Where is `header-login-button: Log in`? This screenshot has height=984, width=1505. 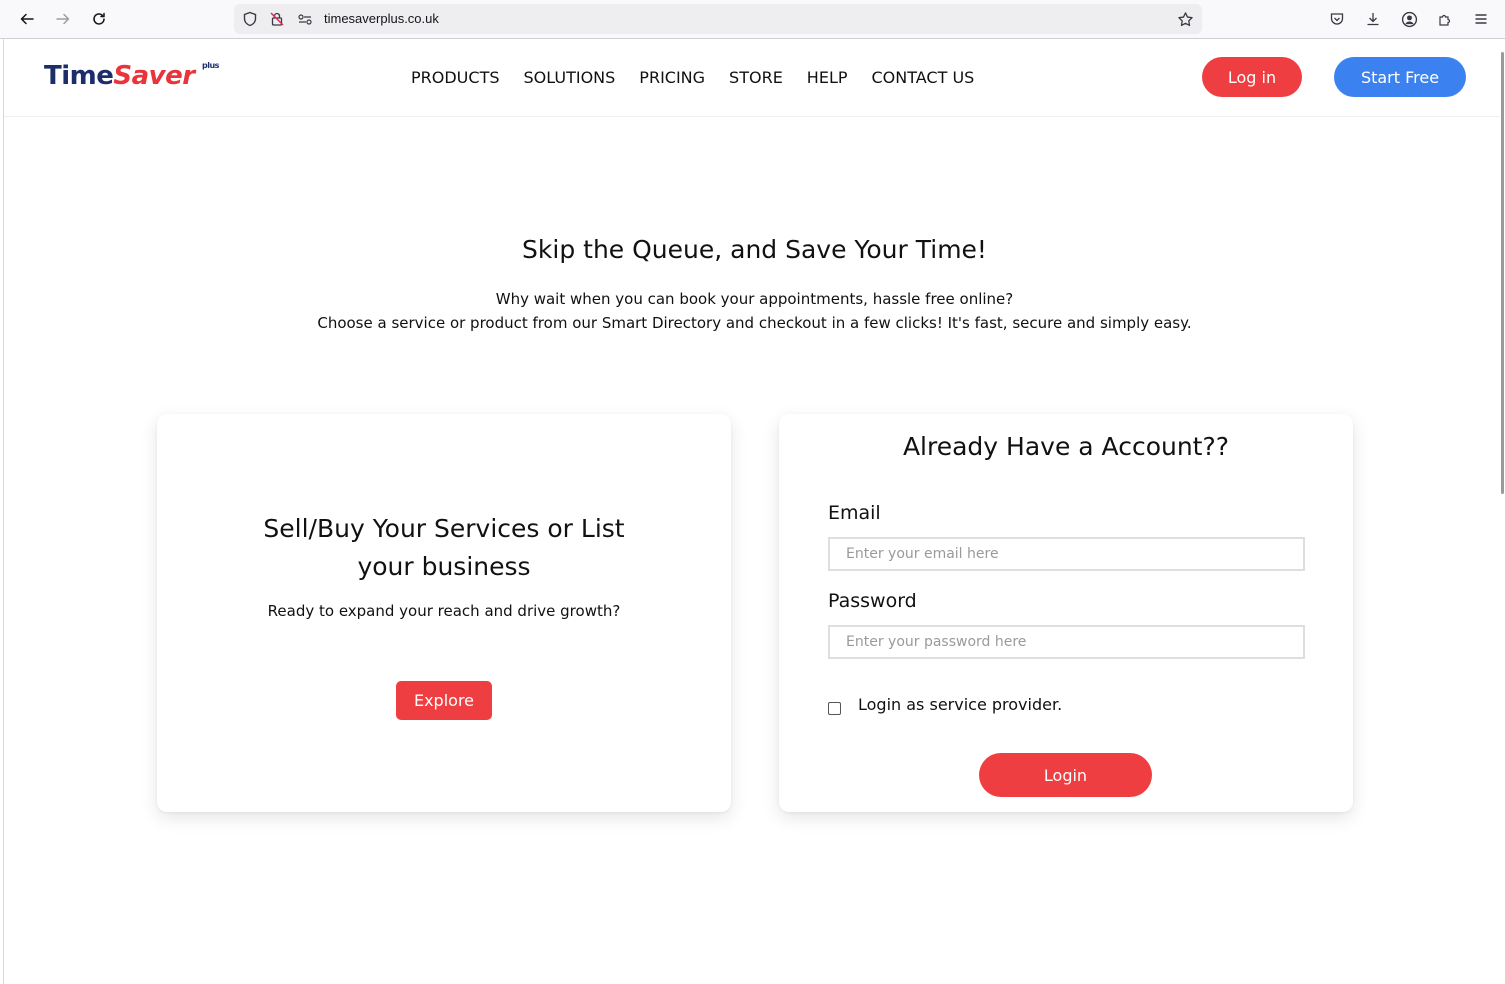
header-login-button: Log in is located at coordinates (1252, 77).